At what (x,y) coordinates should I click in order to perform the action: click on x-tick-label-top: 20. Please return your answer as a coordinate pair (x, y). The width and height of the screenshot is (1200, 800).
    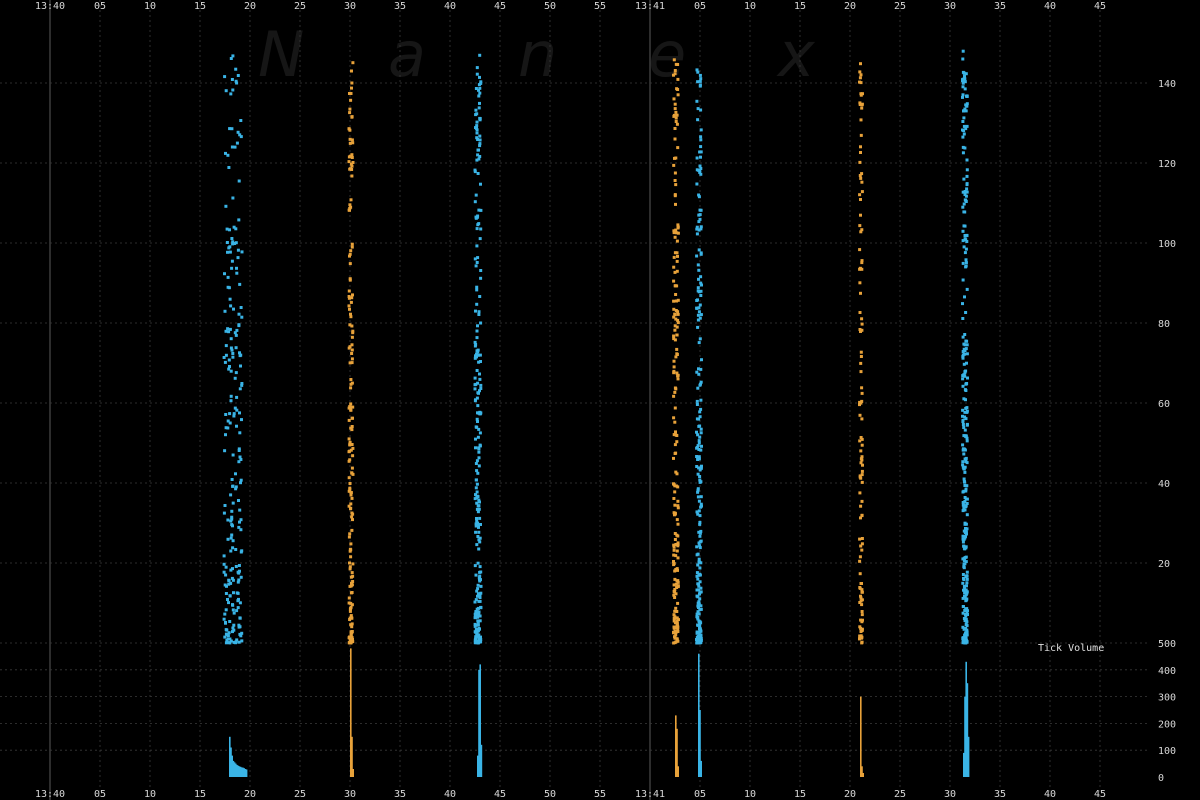
    Looking at the image, I should click on (250, 6).